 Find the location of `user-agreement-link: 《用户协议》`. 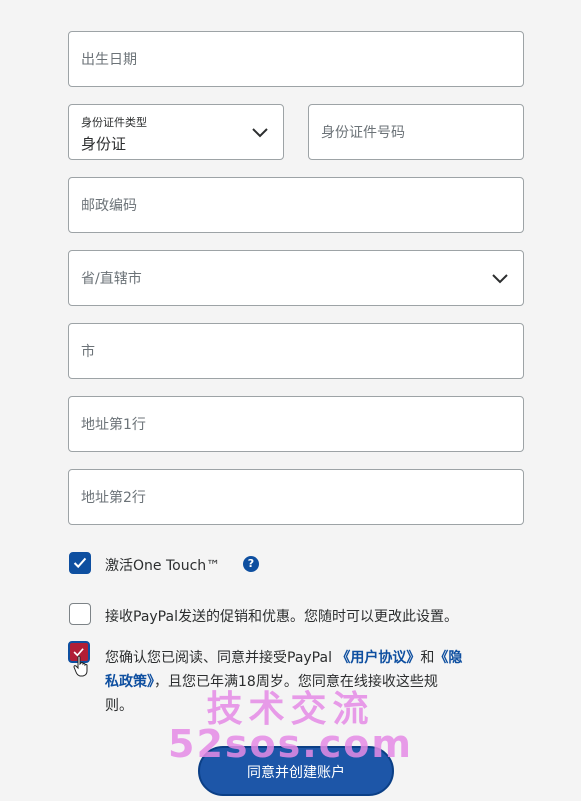

user-agreement-link: 《用户协议》 is located at coordinates (378, 658).